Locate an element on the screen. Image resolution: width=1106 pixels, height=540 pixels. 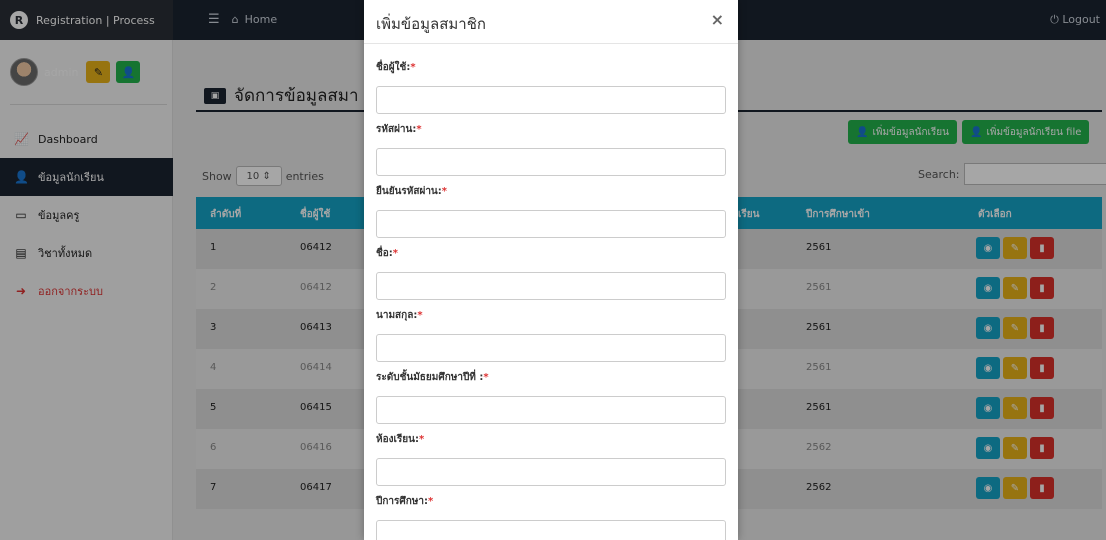
field-label: ห้องเรียน:* is located at coordinates (551, 439).